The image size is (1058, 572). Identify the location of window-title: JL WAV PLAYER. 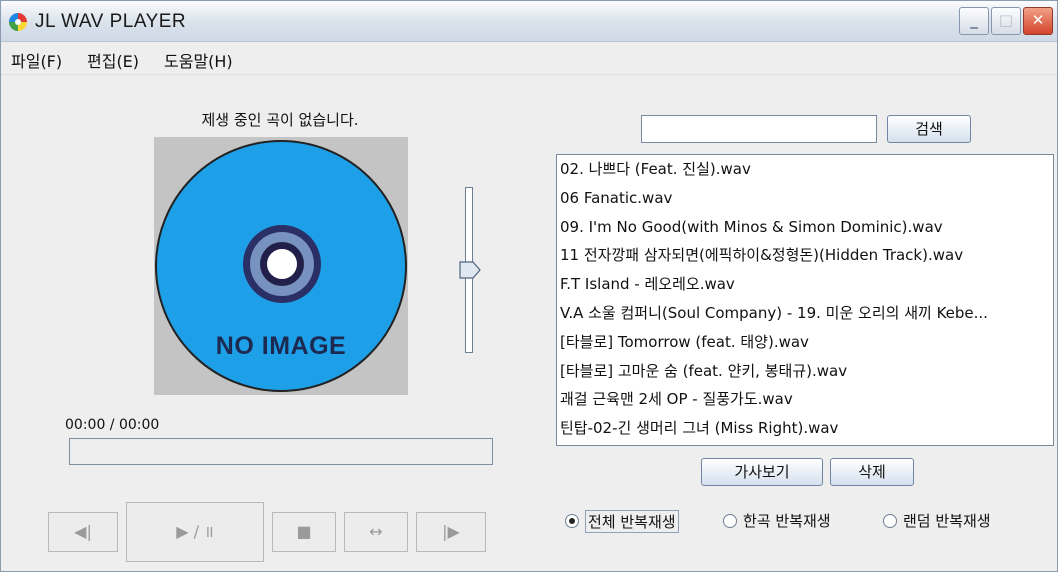
(111, 21).